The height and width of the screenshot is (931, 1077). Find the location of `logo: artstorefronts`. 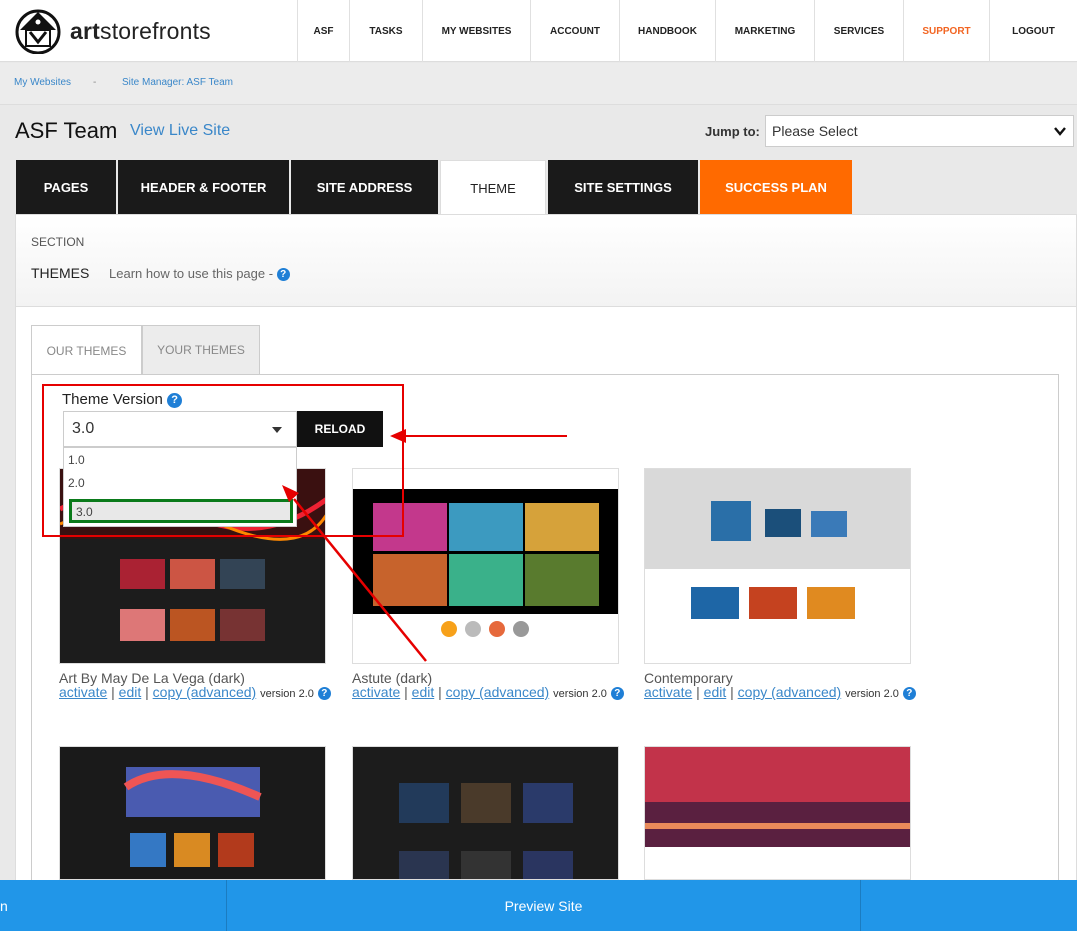

logo: artstorefronts is located at coordinates (112, 31).